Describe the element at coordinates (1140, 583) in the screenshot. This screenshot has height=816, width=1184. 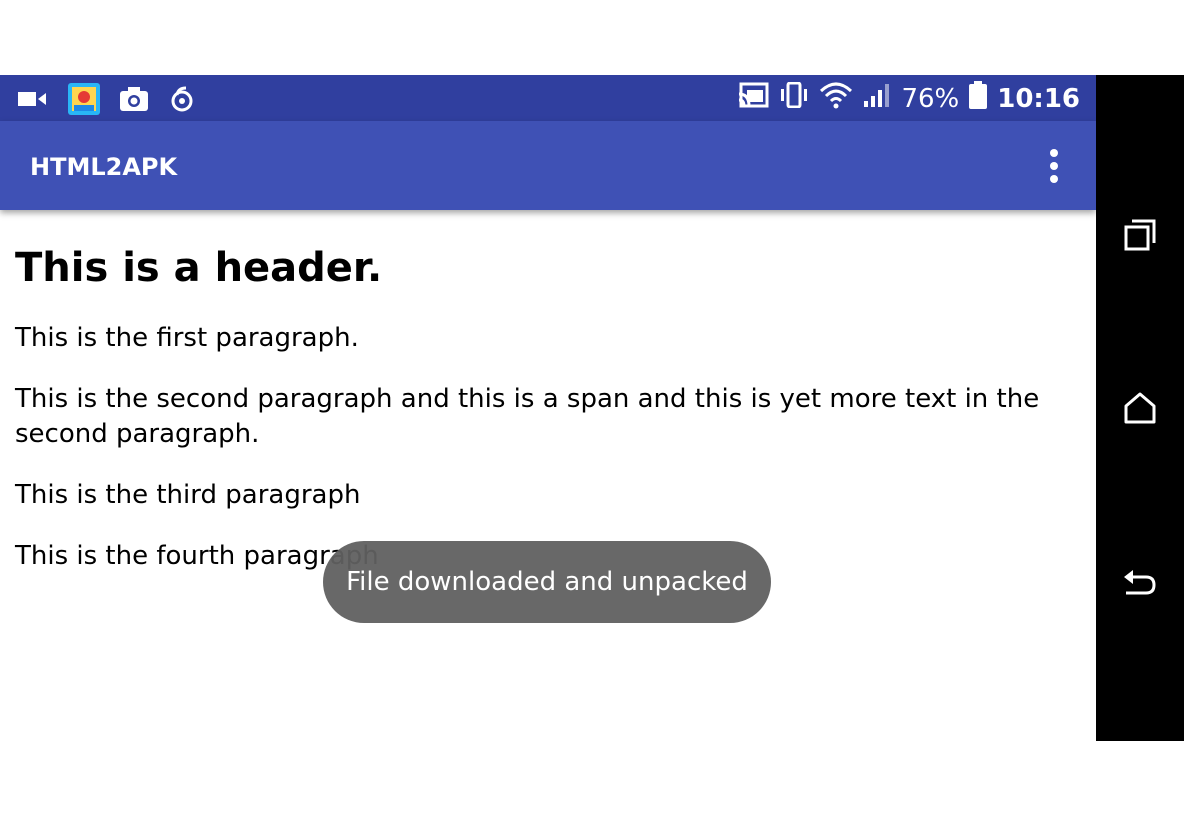
I see `back-icon` at that location.